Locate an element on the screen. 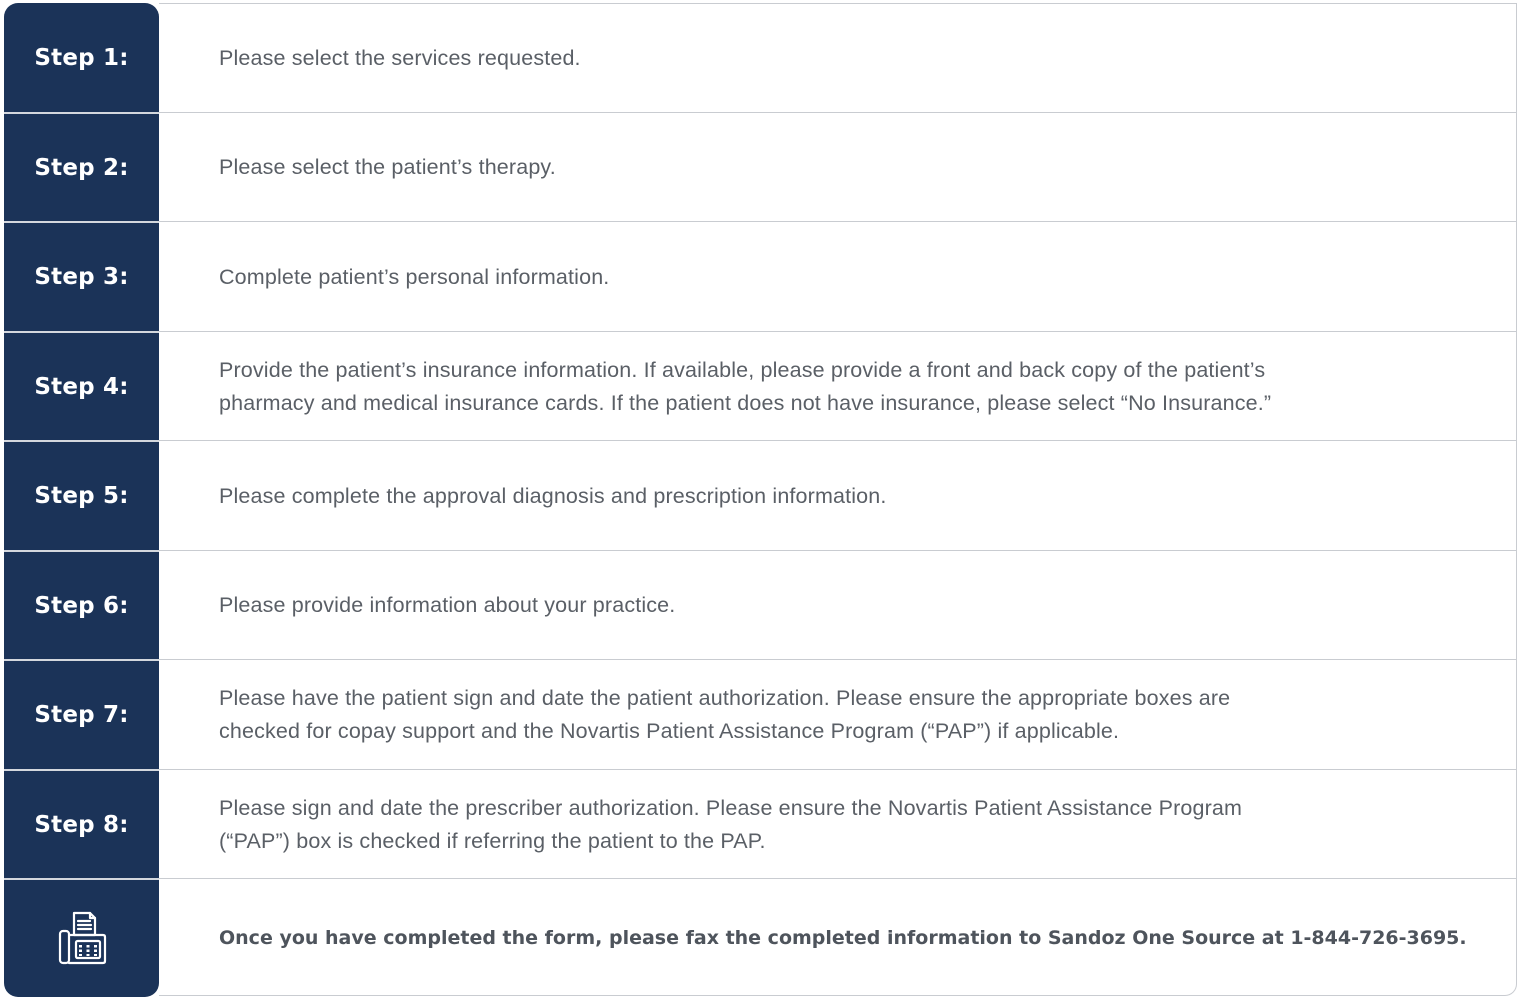 The height and width of the screenshot is (1000, 1522). step-instruction: Please select the patient’s therapy. is located at coordinates (848, 167).